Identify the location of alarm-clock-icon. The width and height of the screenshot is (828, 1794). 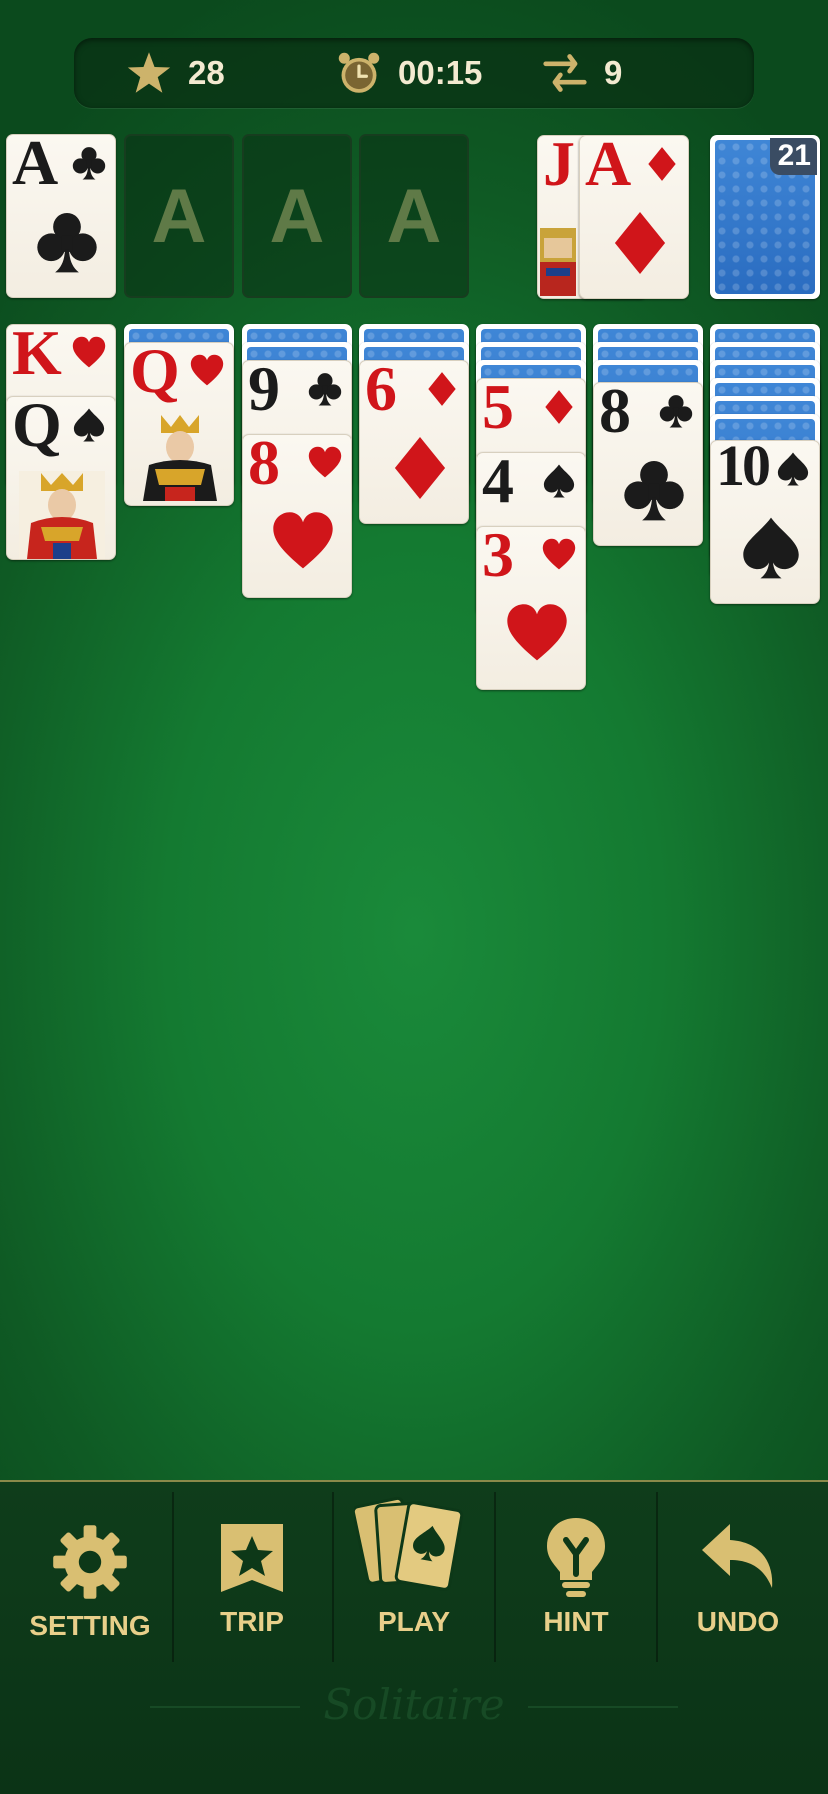
(359, 72).